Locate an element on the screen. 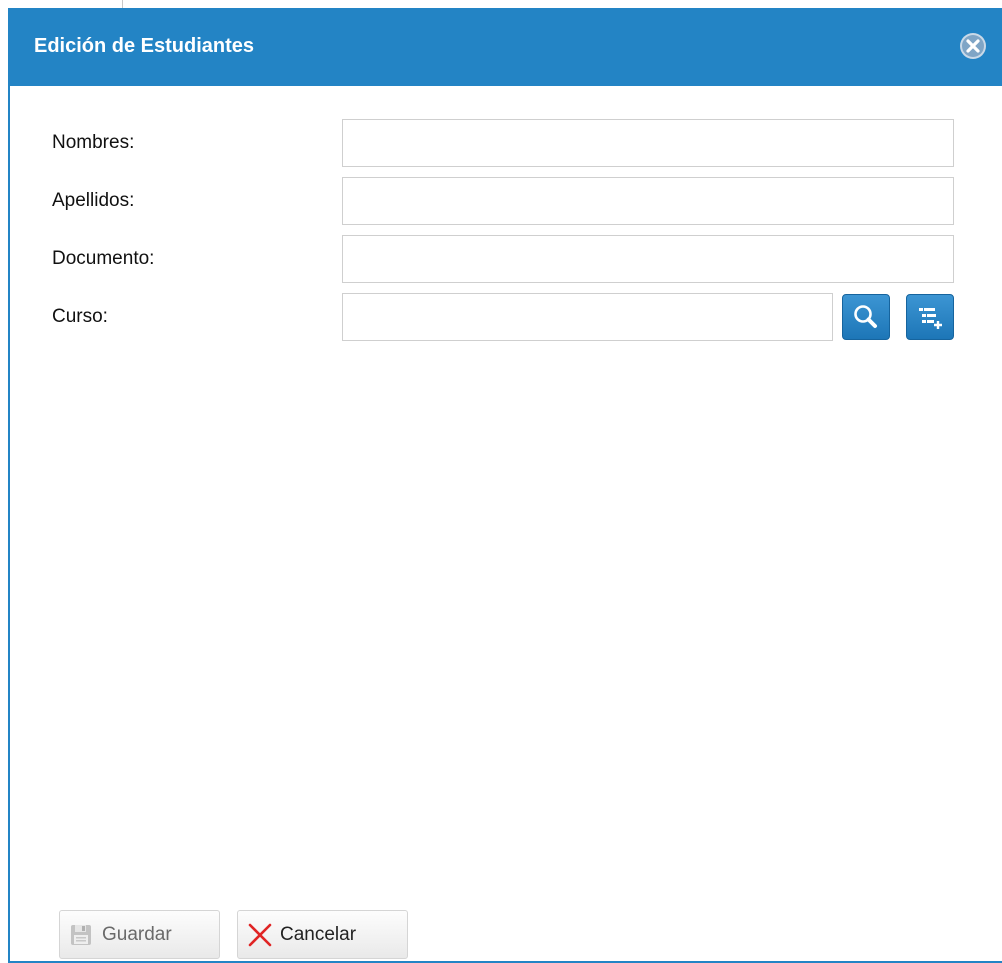 The image size is (1002, 963). curso-label: Curso: is located at coordinates (80, 316).